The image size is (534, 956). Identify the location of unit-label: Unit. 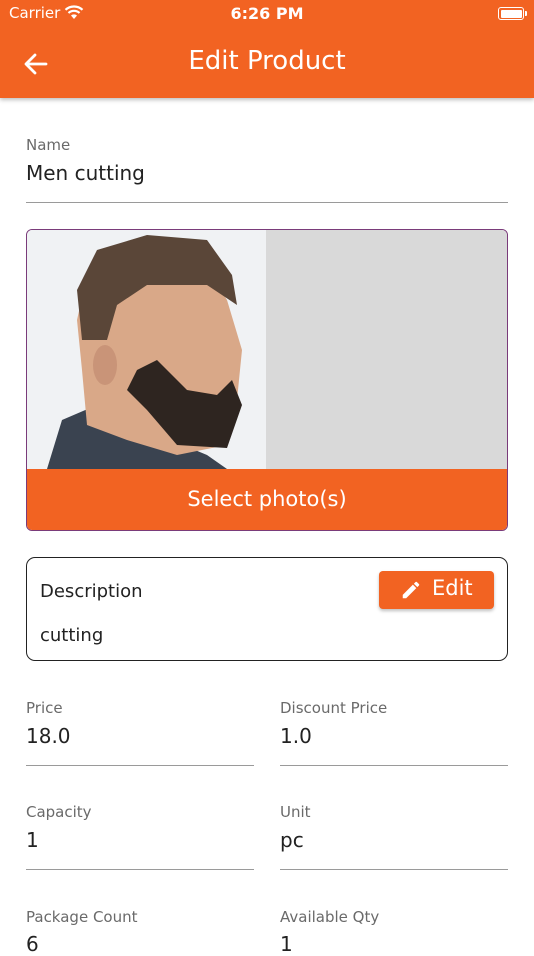
(295, 812).